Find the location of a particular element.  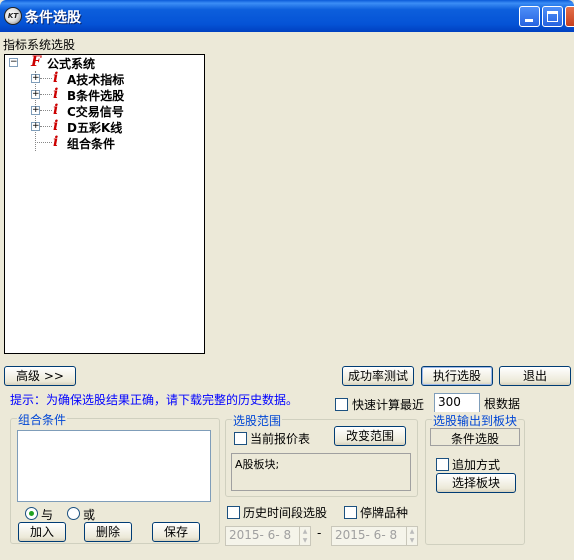

execute-selection-button: 执行选股 is located at coordinates (457, 376).